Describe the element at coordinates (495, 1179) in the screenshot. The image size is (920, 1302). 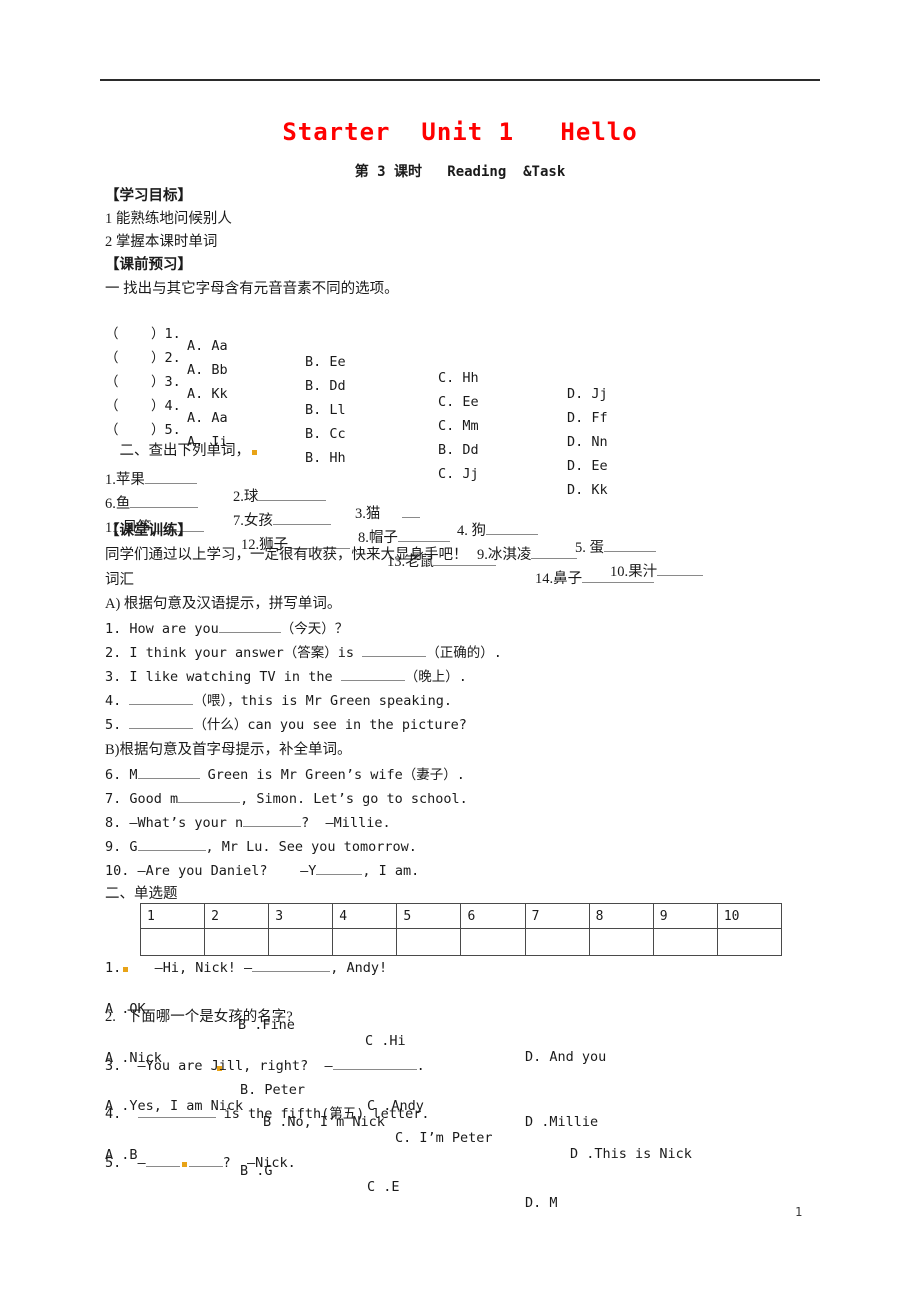
I see `mc-option-row: A .B B .G C .E D. M` at that location.